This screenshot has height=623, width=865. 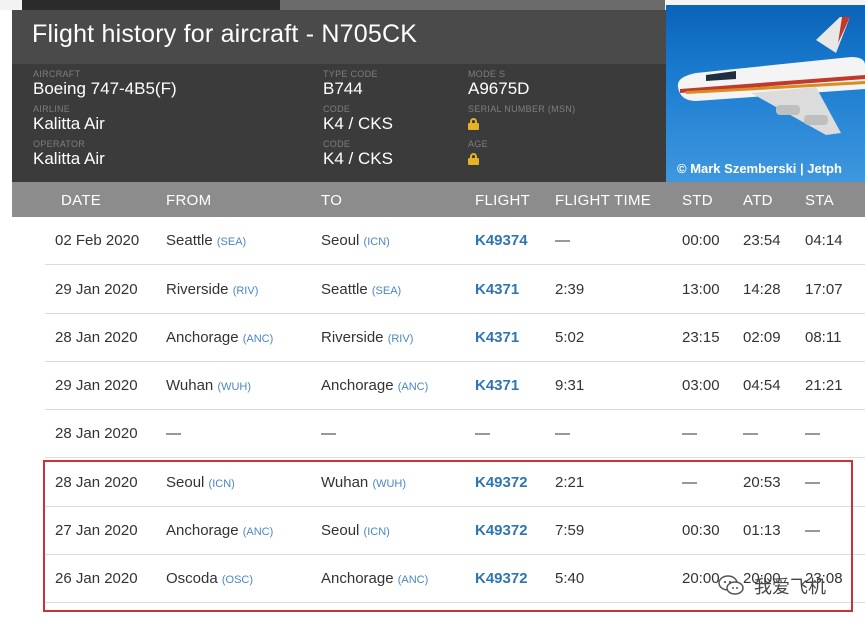 I want to click on cell-to: Anchorage (ANC), so click(x=374, y=385).